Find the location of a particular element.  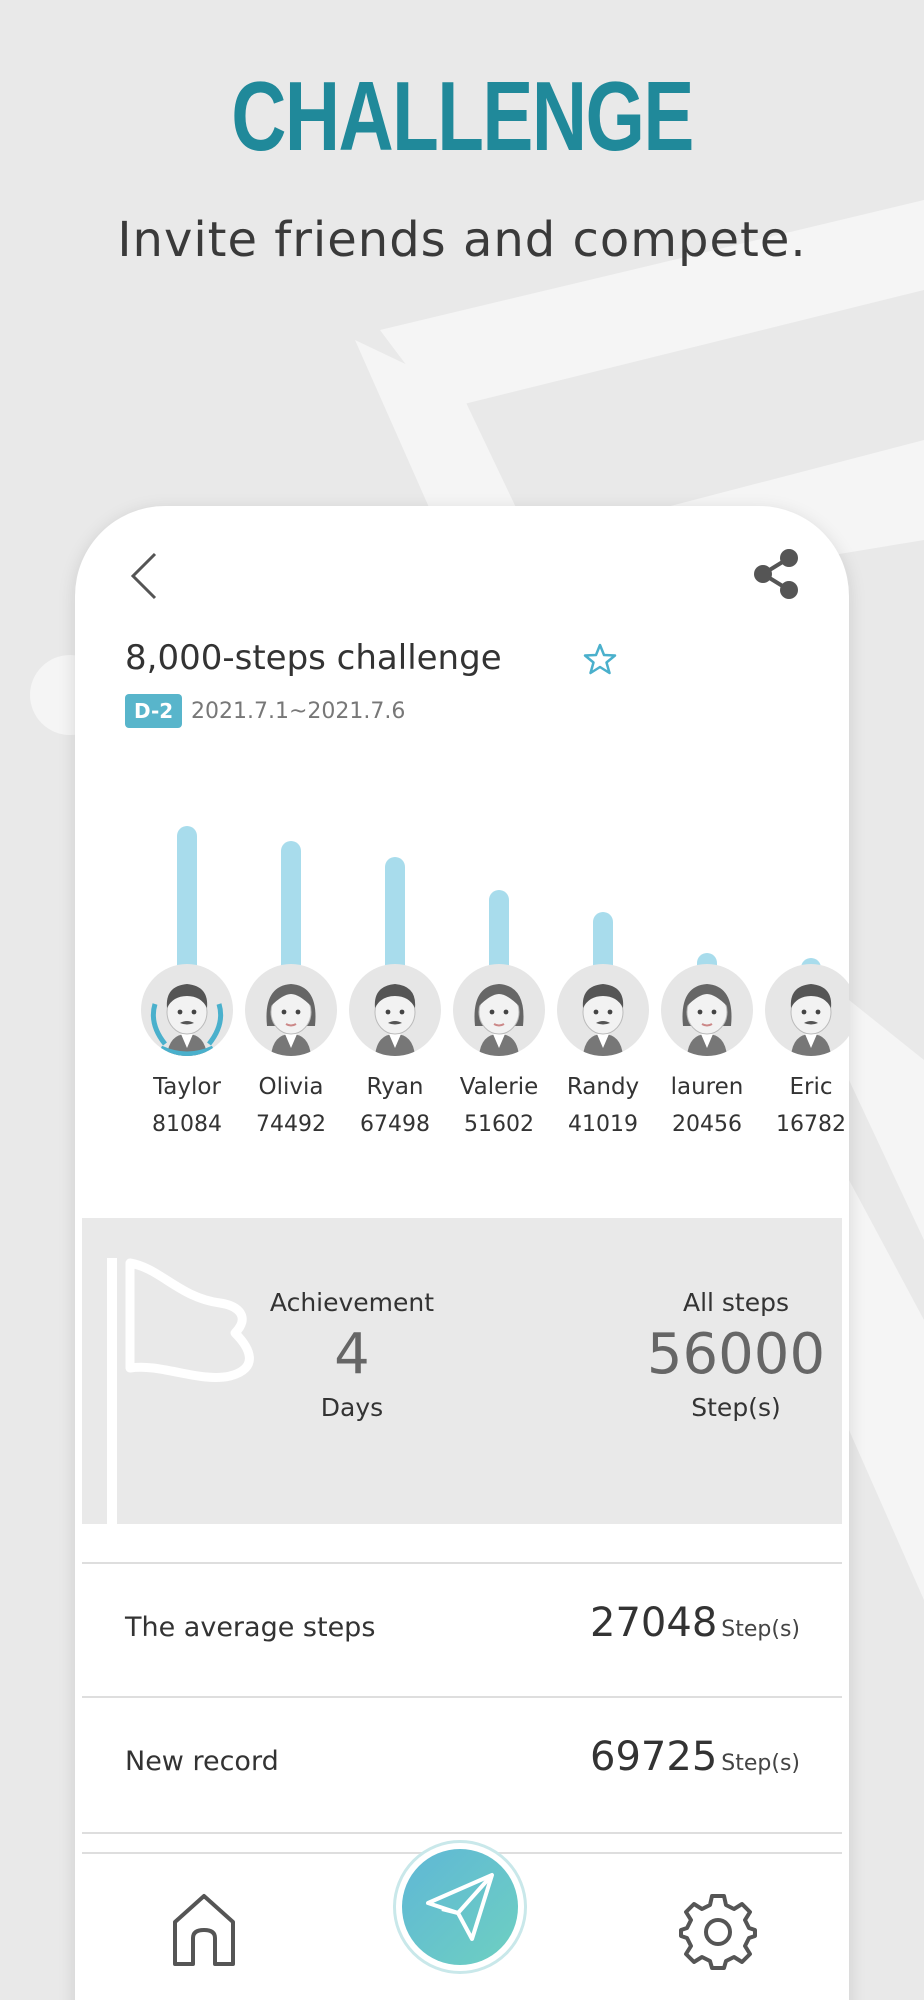

gear-icon is located at coordinates (718, 1932).